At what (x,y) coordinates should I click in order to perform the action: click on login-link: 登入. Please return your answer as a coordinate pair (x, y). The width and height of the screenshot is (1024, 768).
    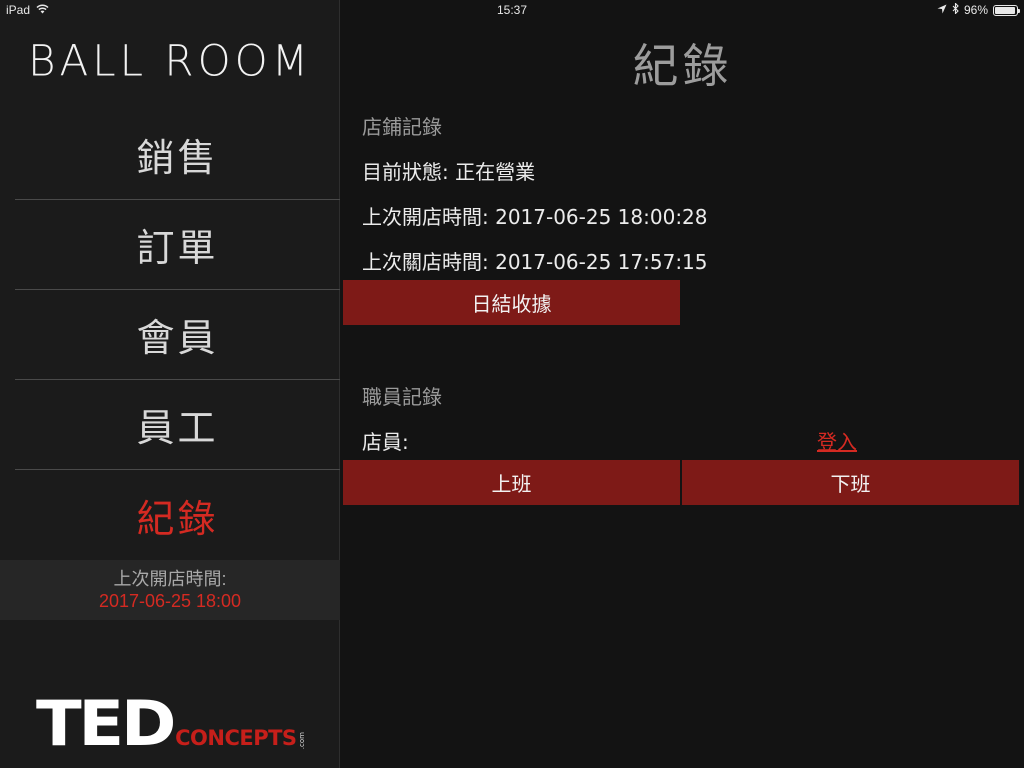
    Looking at the image, I should click on (837, 440).